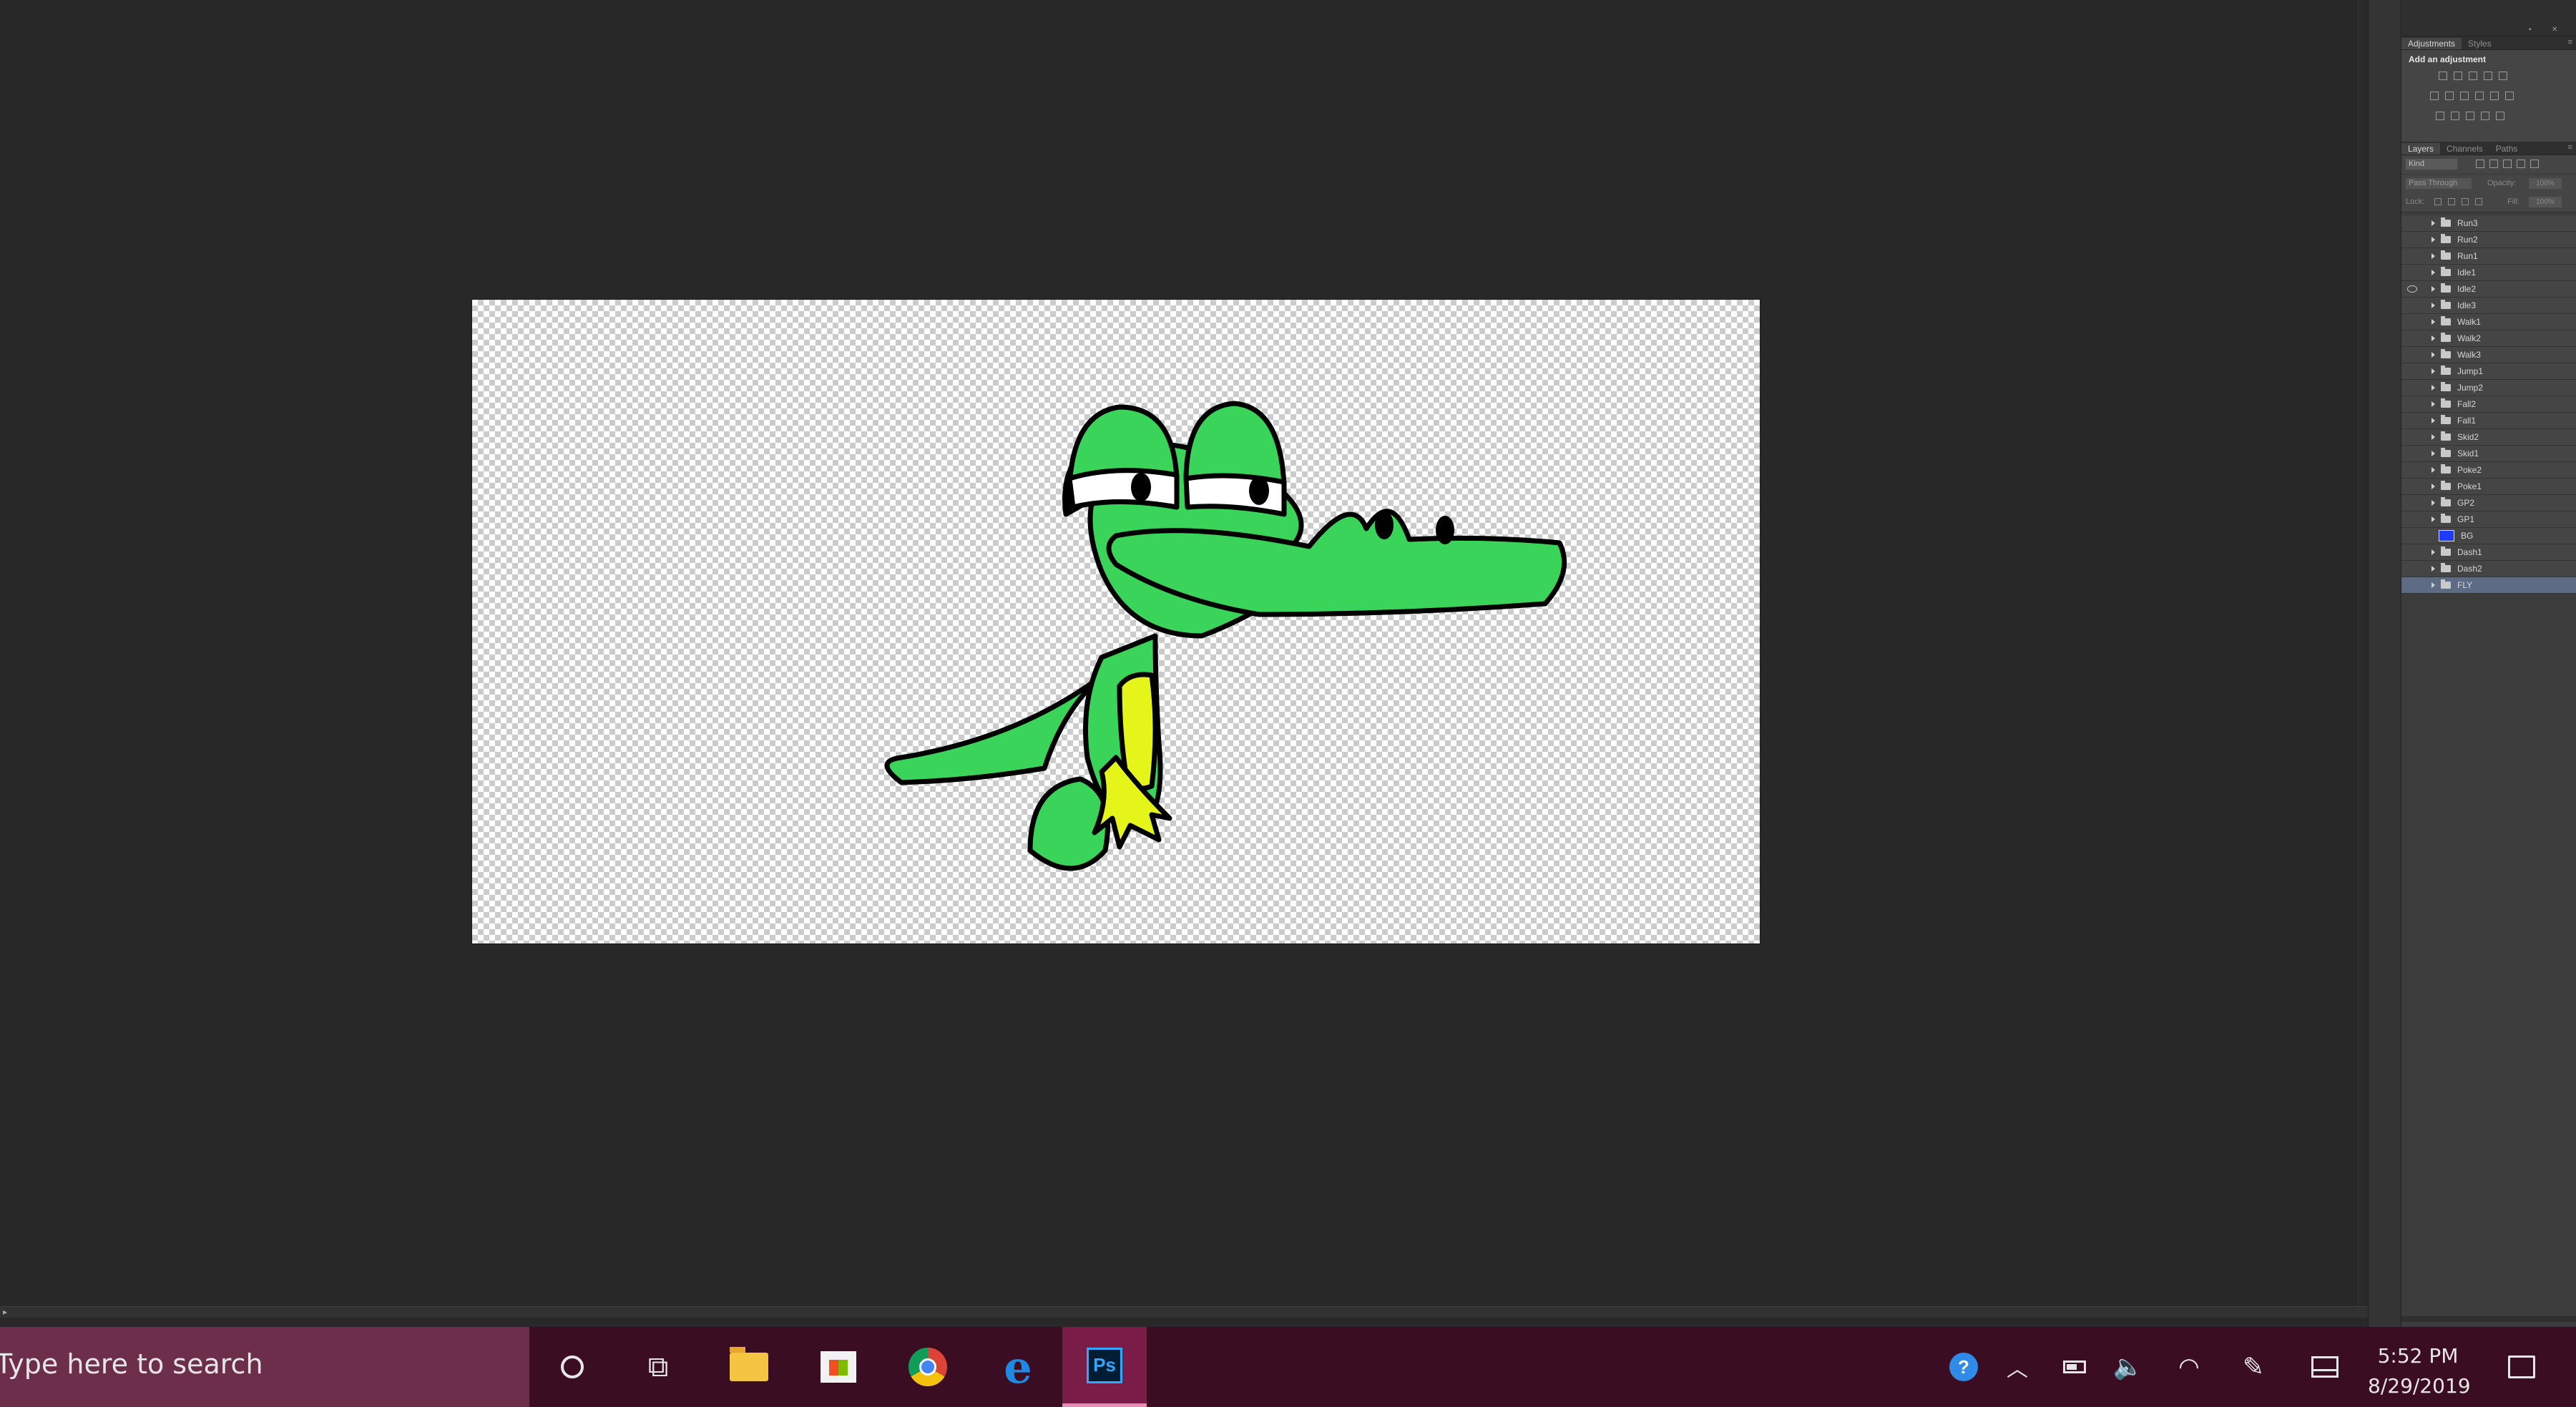 The height and width of the screenshot is (1407, 2576). Describe the element at coordinates (2488, 289) in the screenshot. I see `layer-row: Idle2` at that location.